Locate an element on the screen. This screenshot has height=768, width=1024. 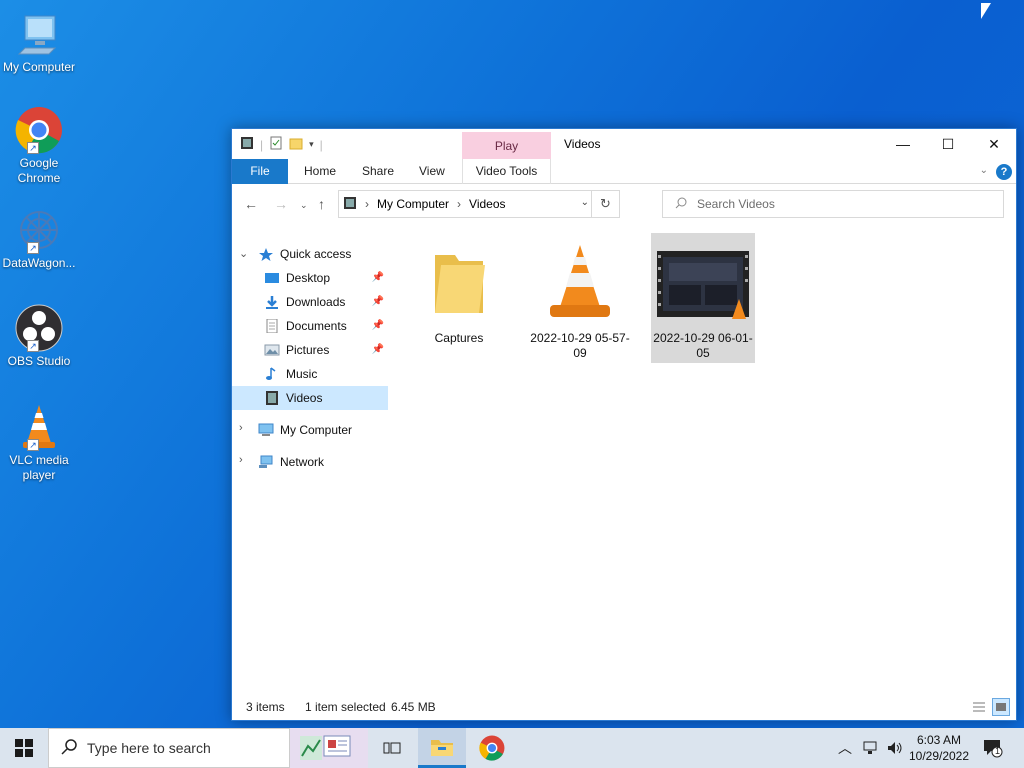
file-name: 2022-10-29 05-57-09 is located at coordinates (580, 345).